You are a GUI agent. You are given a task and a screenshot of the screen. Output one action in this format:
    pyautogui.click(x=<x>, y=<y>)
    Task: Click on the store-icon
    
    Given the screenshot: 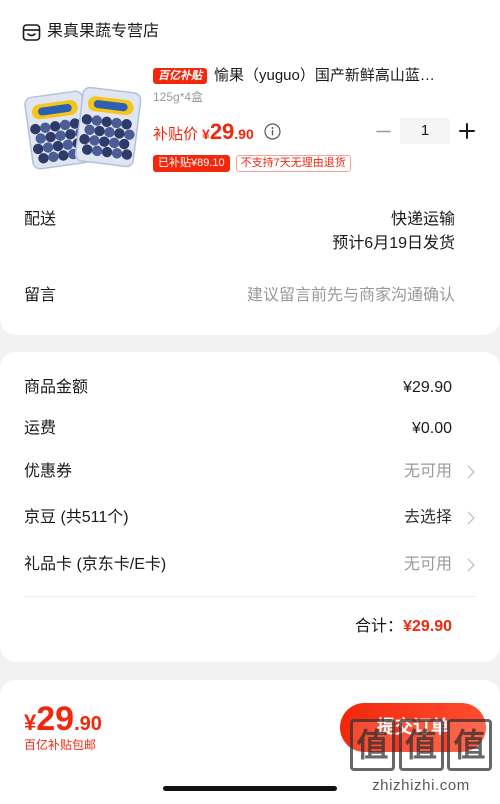 What is the action you would take?
    pyautogui.click(x=31, y=32)
    